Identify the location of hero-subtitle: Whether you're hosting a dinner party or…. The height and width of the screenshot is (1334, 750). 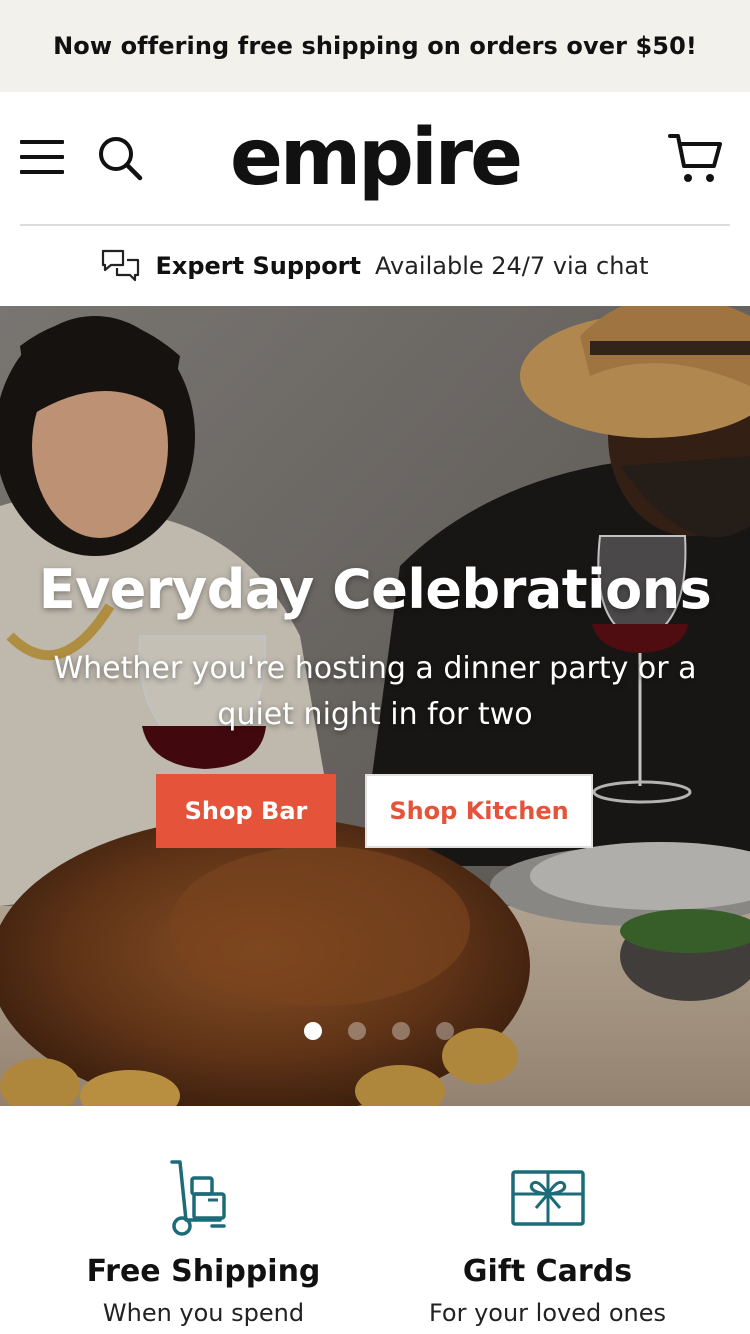
(375, 691).